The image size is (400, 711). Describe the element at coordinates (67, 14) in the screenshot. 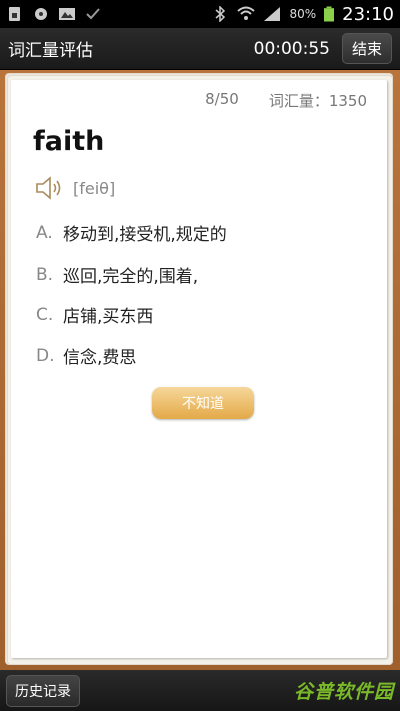

I see `image-icon` at that location.